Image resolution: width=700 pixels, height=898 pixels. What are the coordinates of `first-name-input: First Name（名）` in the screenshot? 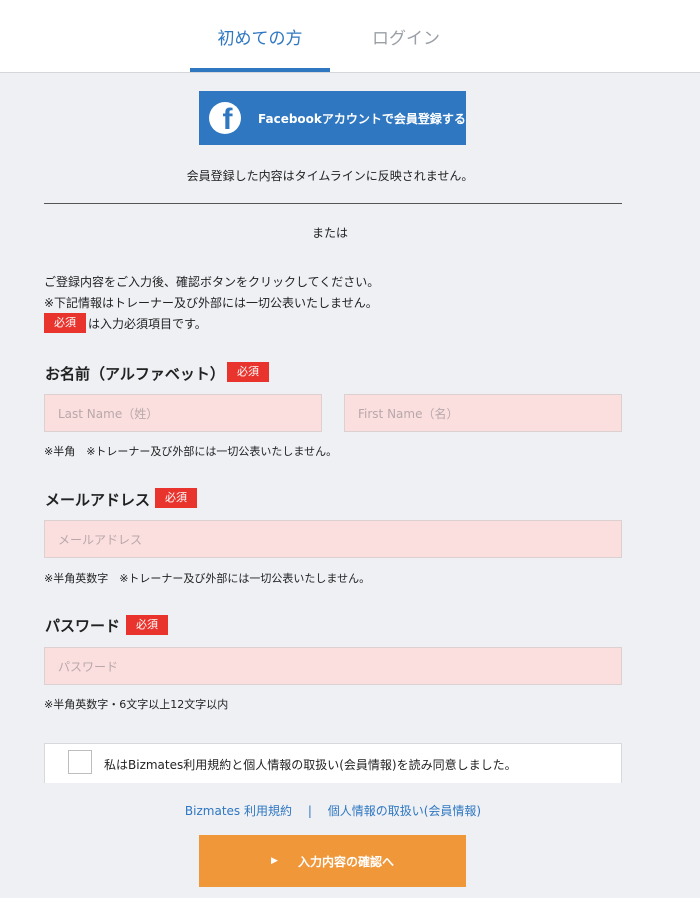 It's located at (483, 413).